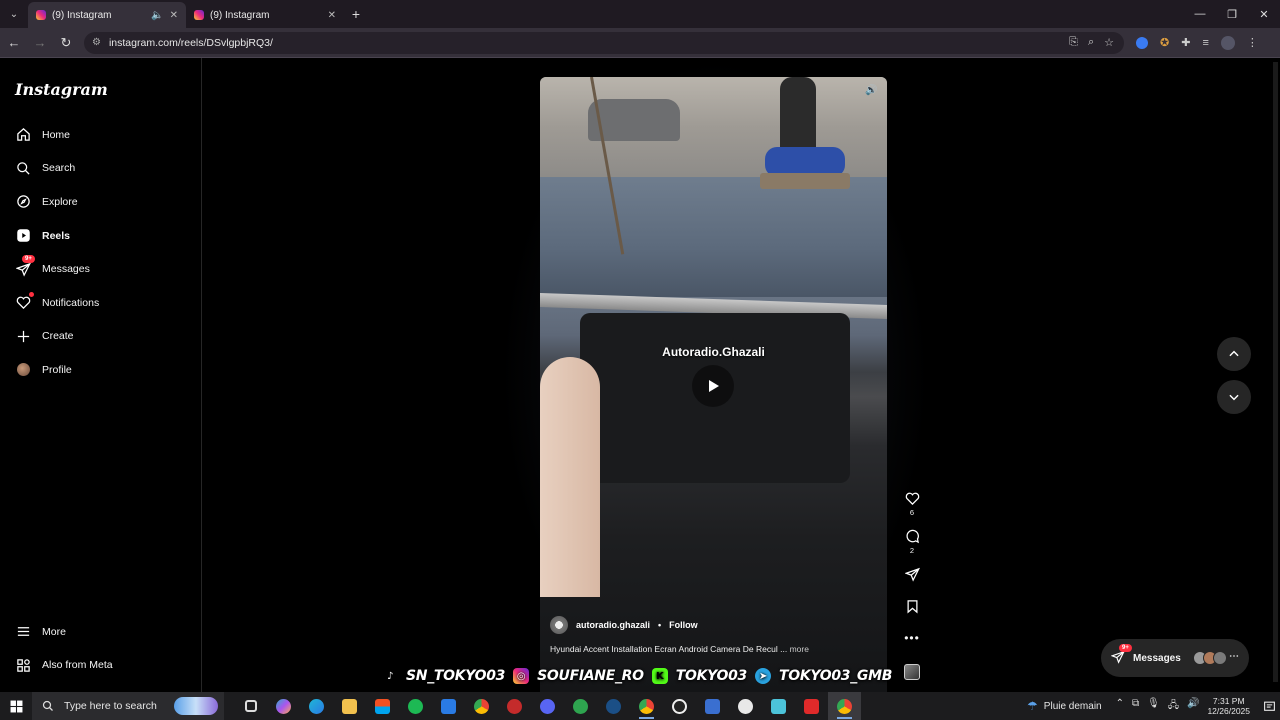 This screenshot has height=720, width=1280. What do you see at coordinates (683, 625) in the screenshot?
I see `follow-button: Follow` at bounding box center [683, 625].